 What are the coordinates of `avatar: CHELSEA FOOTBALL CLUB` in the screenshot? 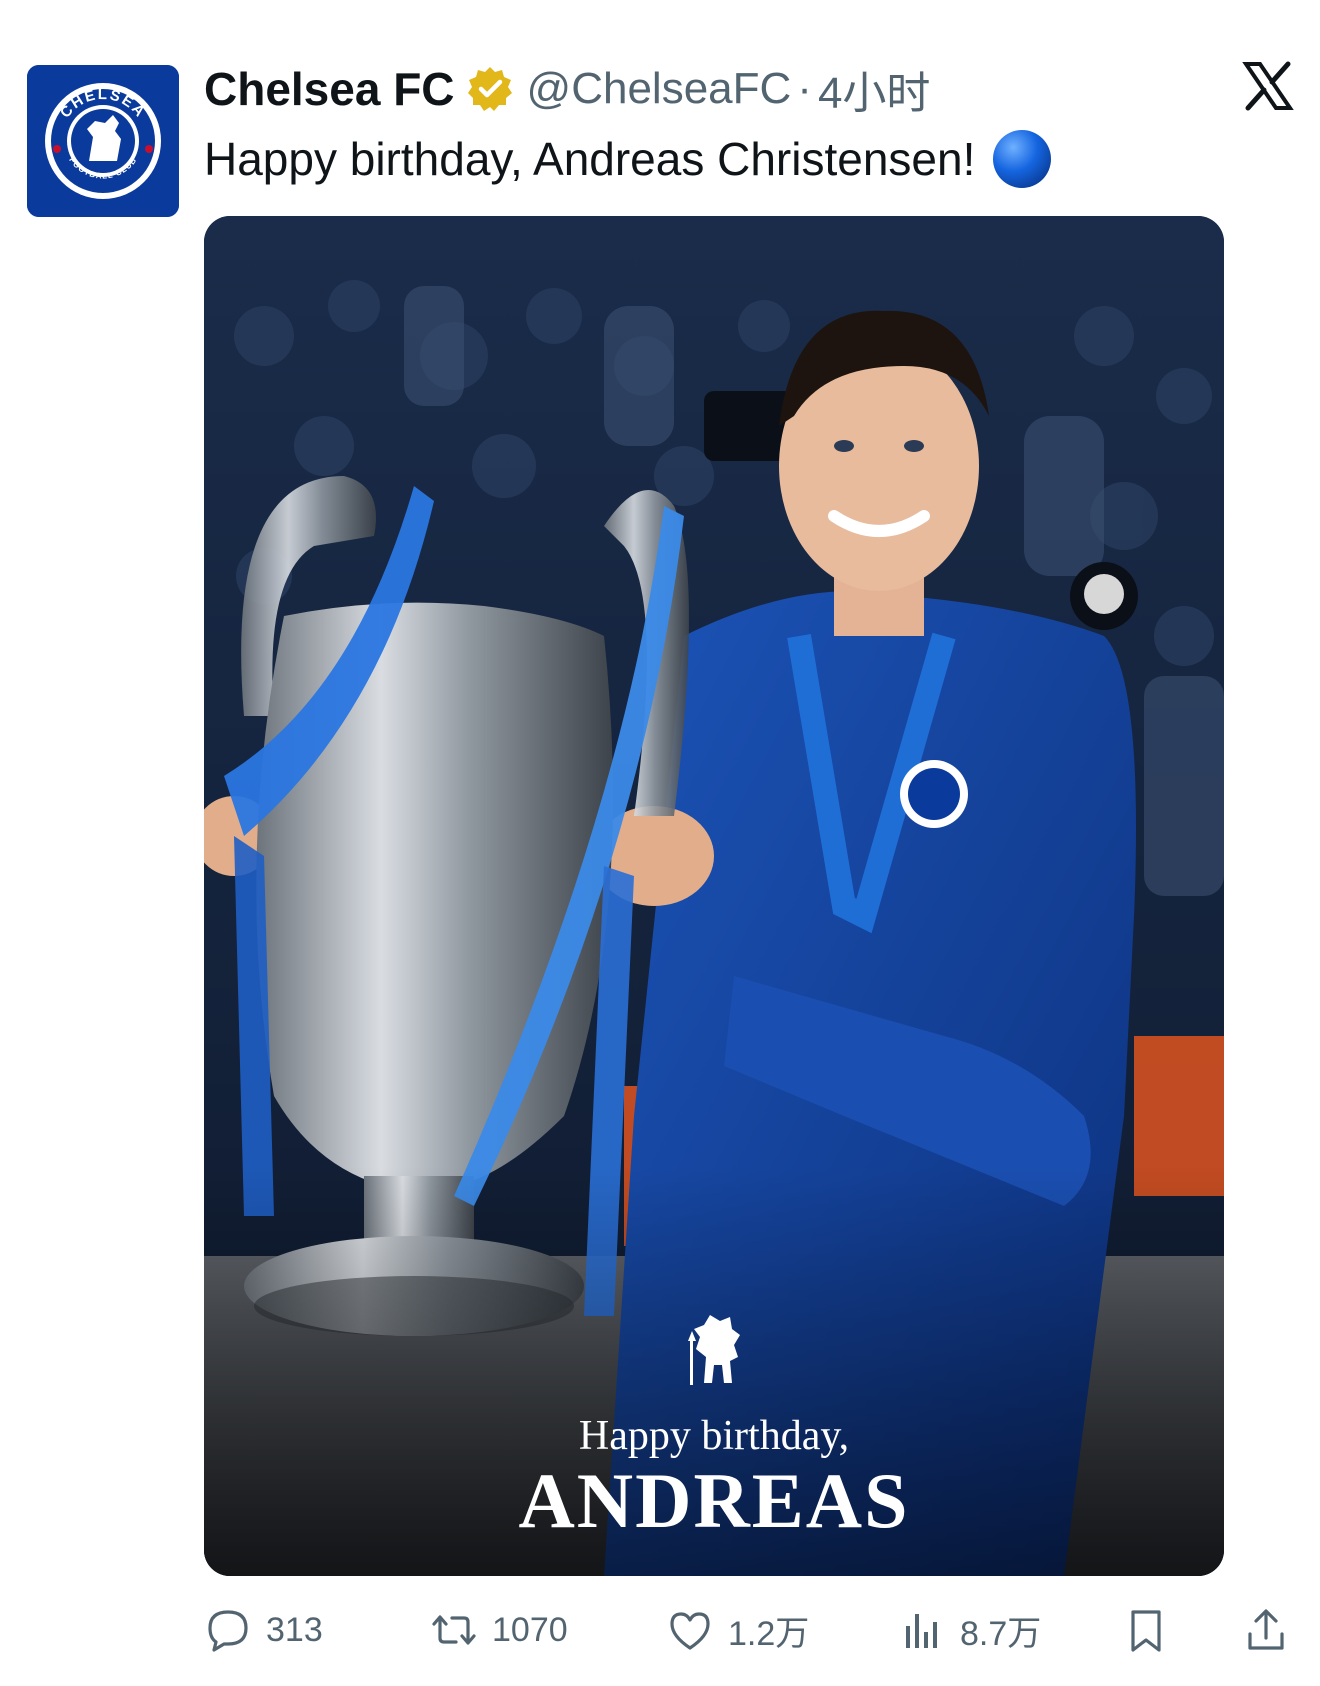 It's located at (103, 141).